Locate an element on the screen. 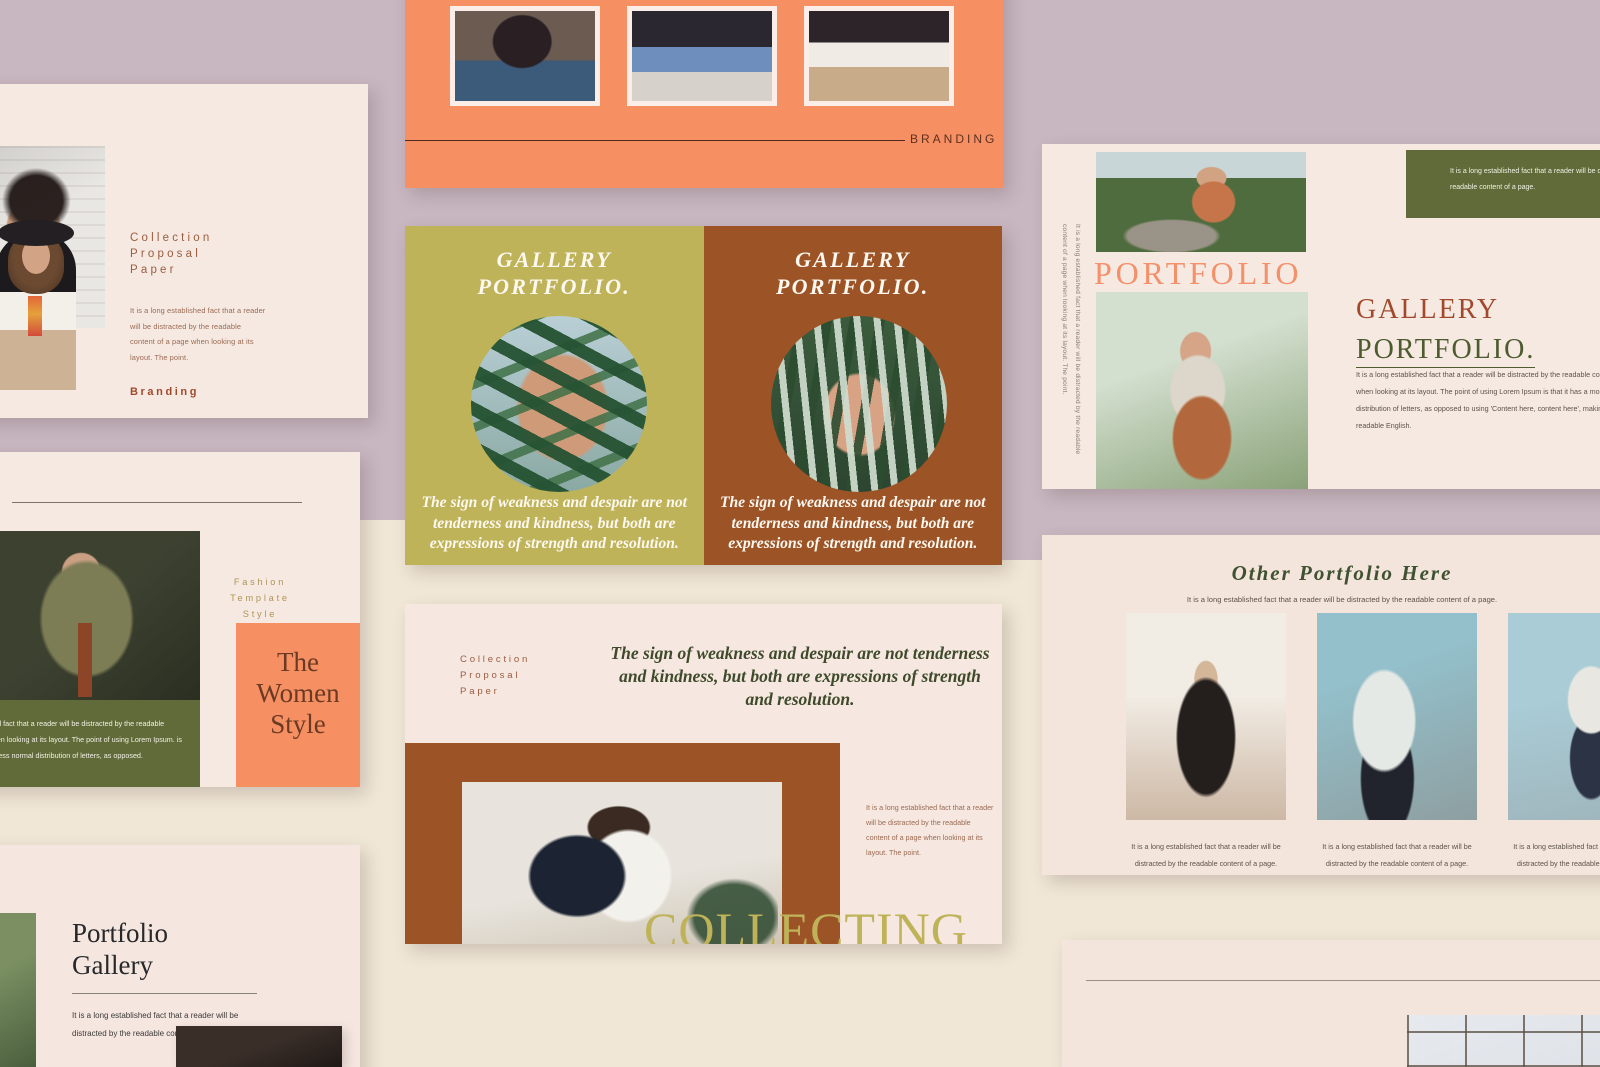 The width and height of the screenshot is (1600, 1067). title-rule is located at coordinates (164, 993).